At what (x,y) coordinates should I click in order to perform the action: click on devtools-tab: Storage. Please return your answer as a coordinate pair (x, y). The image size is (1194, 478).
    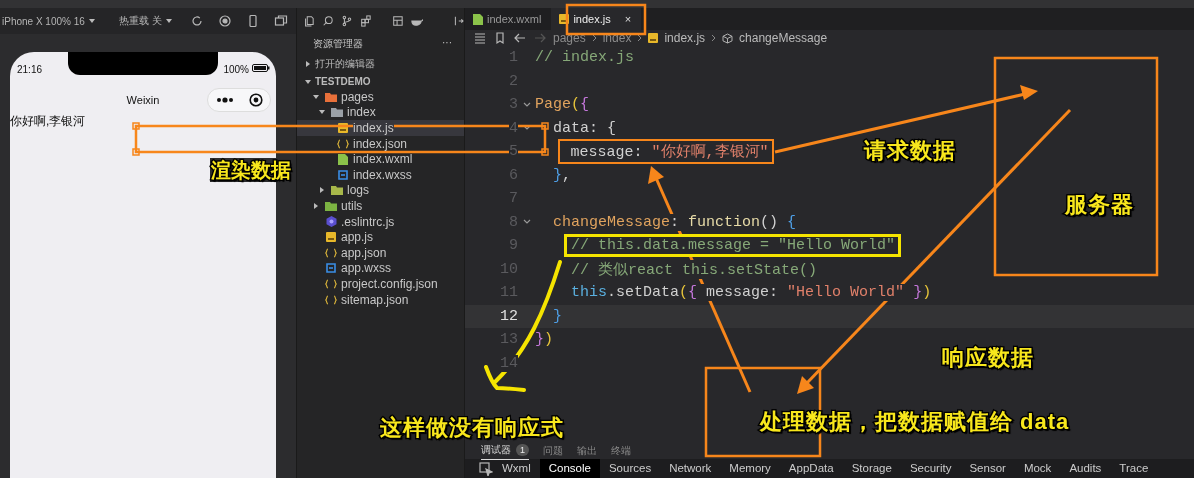
    Looking at the image, I should click on (871, 468).